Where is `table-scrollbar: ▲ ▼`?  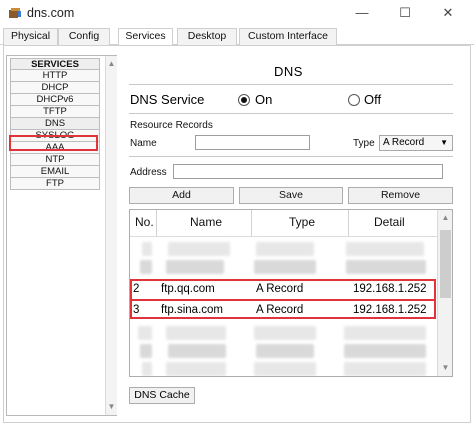 table-scrollbar: ▲ ▼ is located at coordinates (444, 293).